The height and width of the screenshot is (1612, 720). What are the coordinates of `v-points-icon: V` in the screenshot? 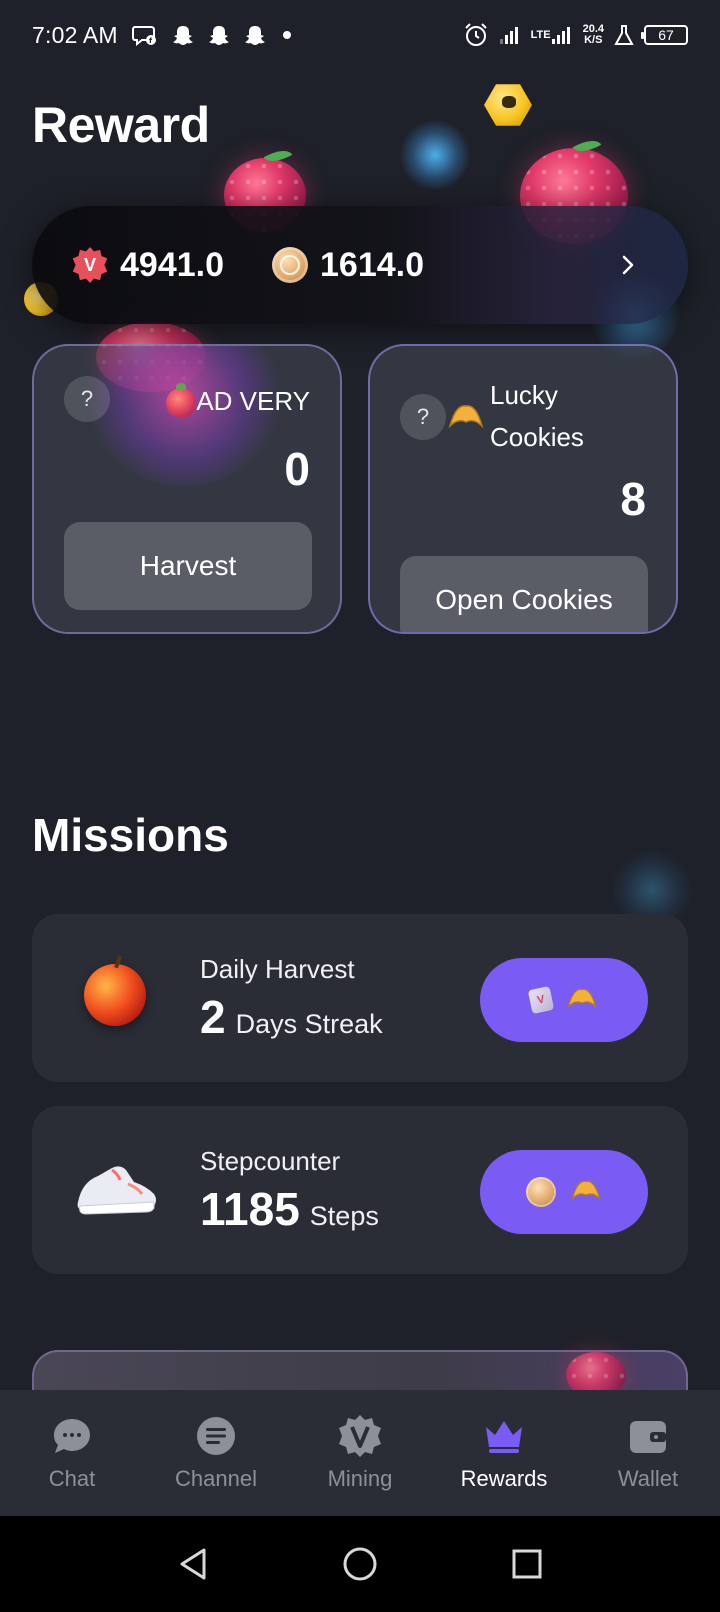 It's located at (90, 265).